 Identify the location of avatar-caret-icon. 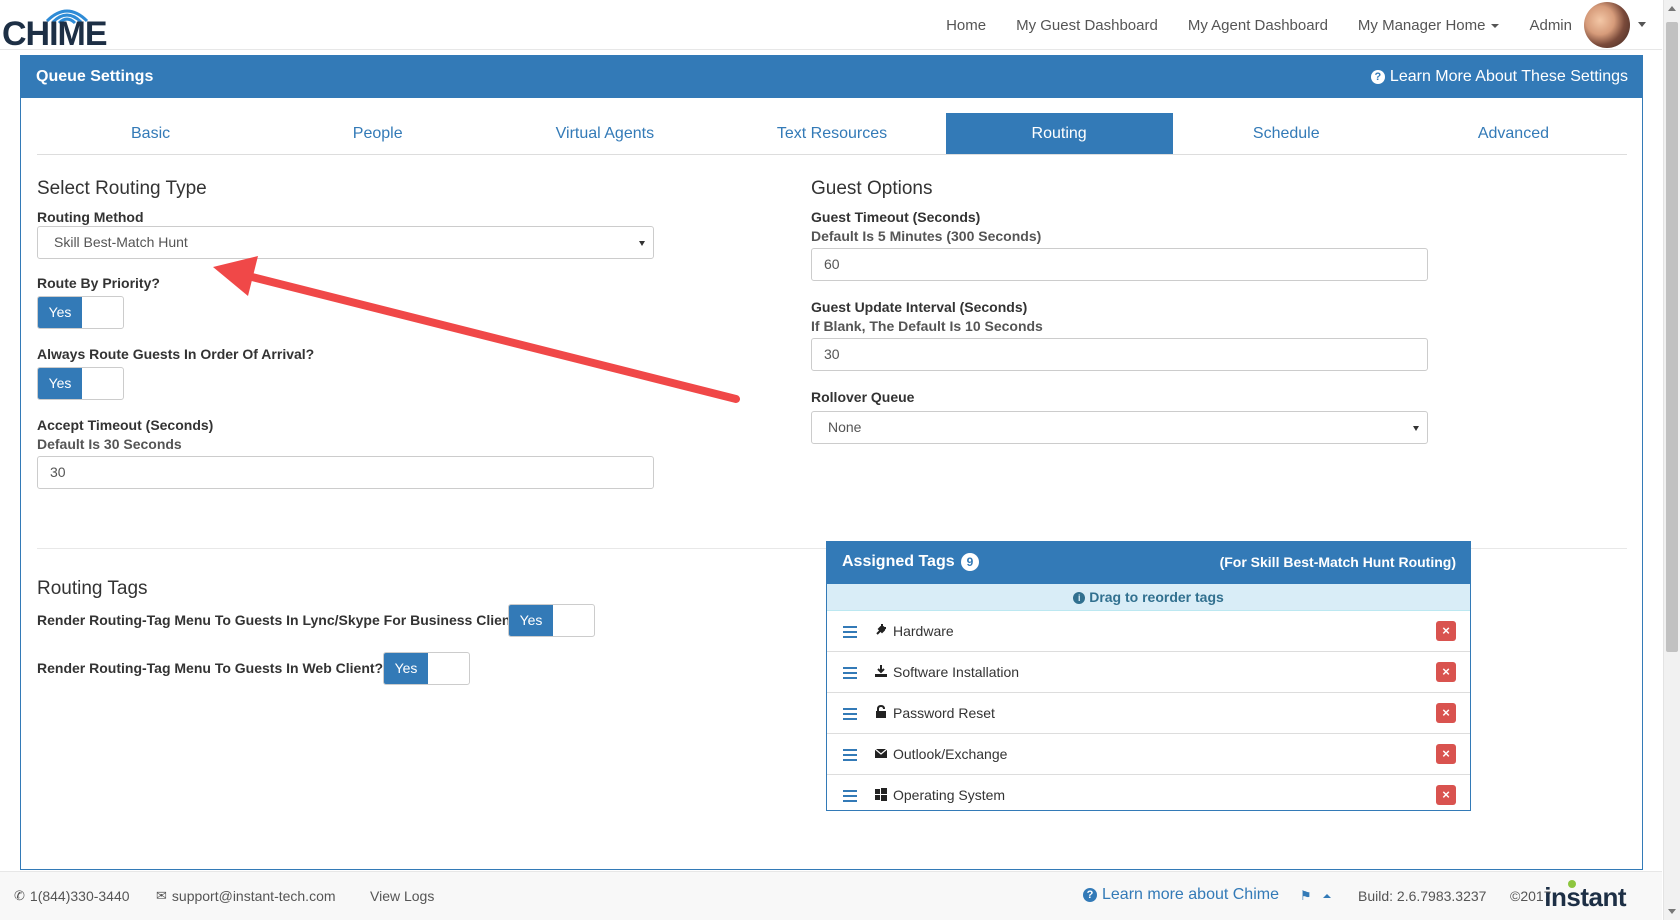
(1642, 24).